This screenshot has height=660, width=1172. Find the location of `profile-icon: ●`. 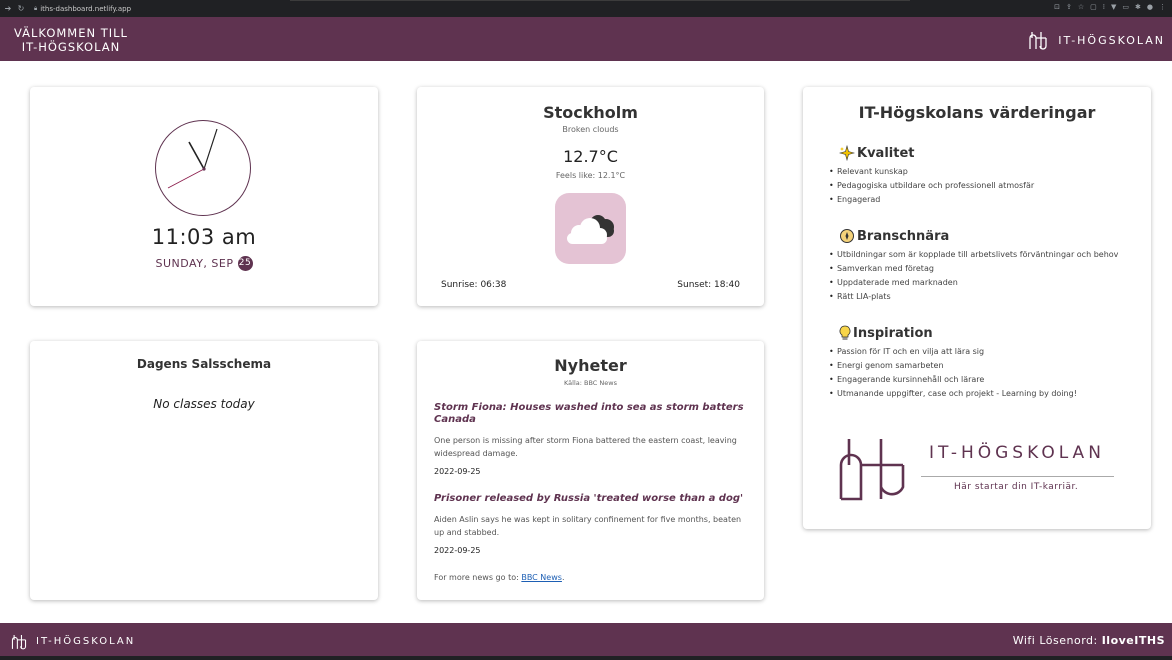

profile-icon: ● is located at coordinates (1150, 7).